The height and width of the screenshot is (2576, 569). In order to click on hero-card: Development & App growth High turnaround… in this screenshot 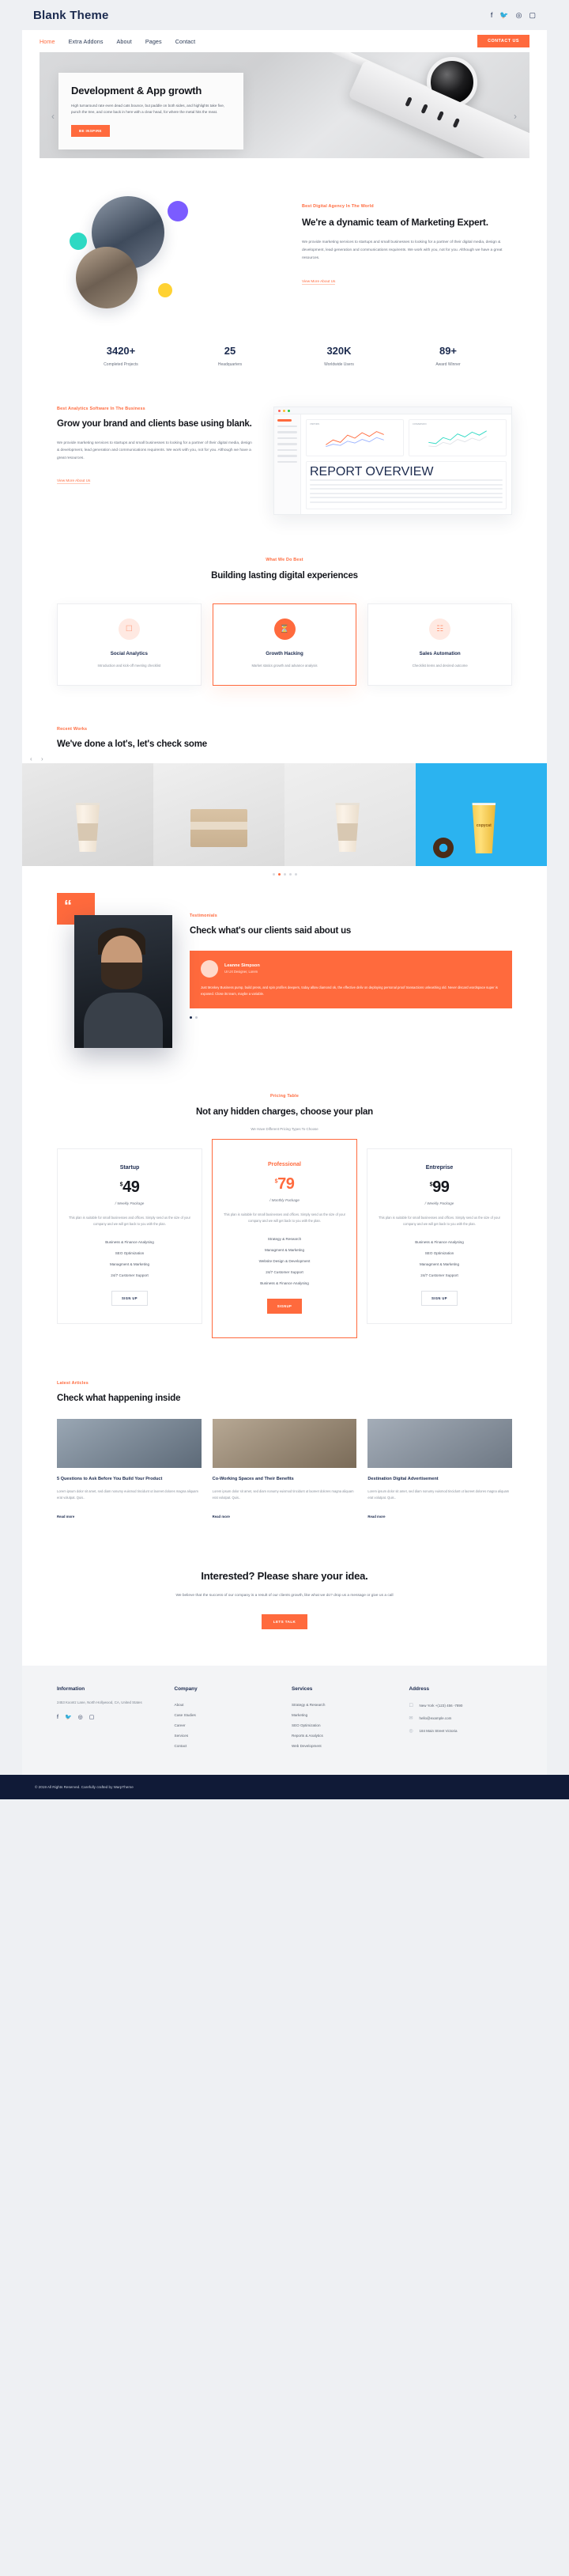, I will do `click(150, 111)`.